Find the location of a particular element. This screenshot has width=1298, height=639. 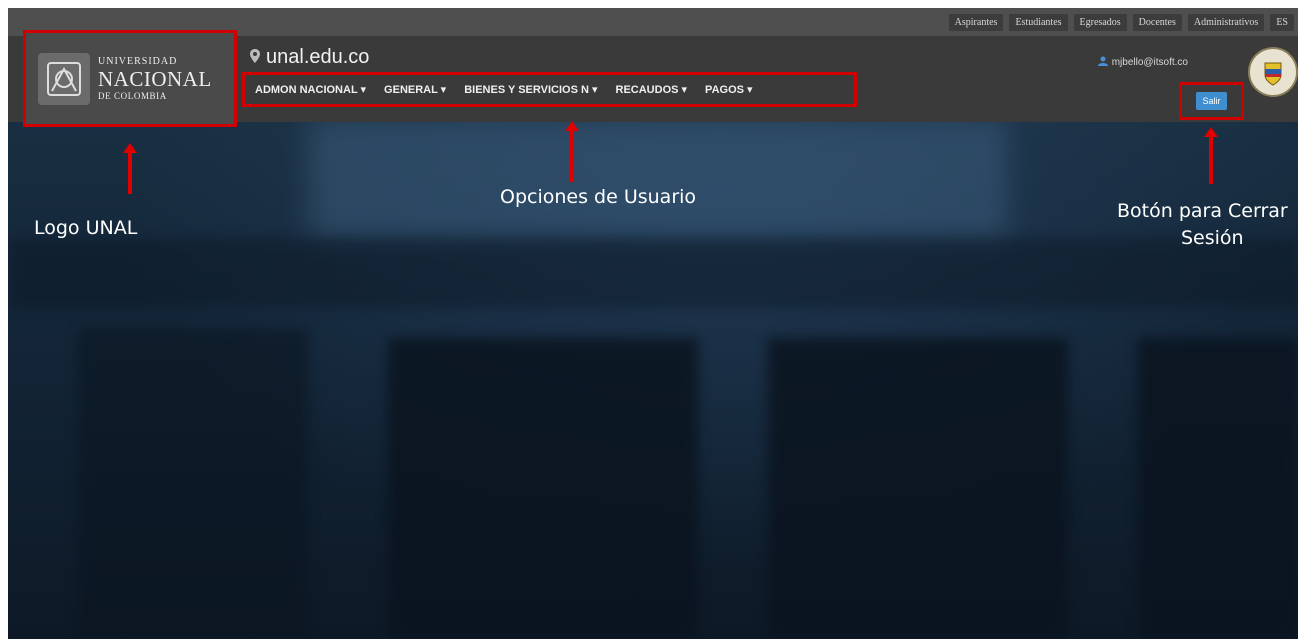

university-seal-icon is located at coordinates (64, 78).